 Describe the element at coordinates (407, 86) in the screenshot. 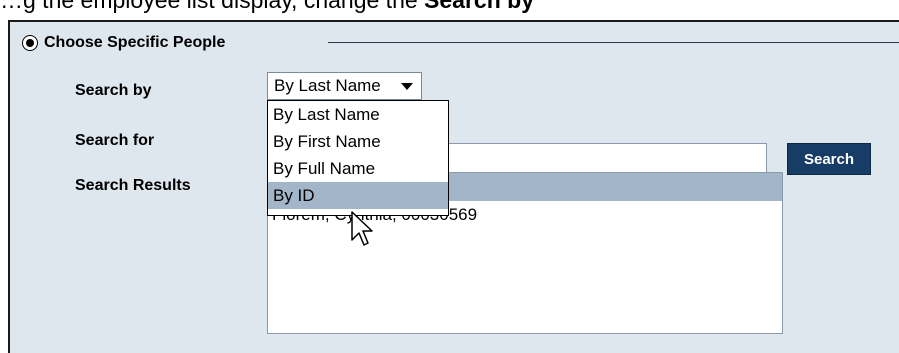

I see `caret-down-icon` at that location.